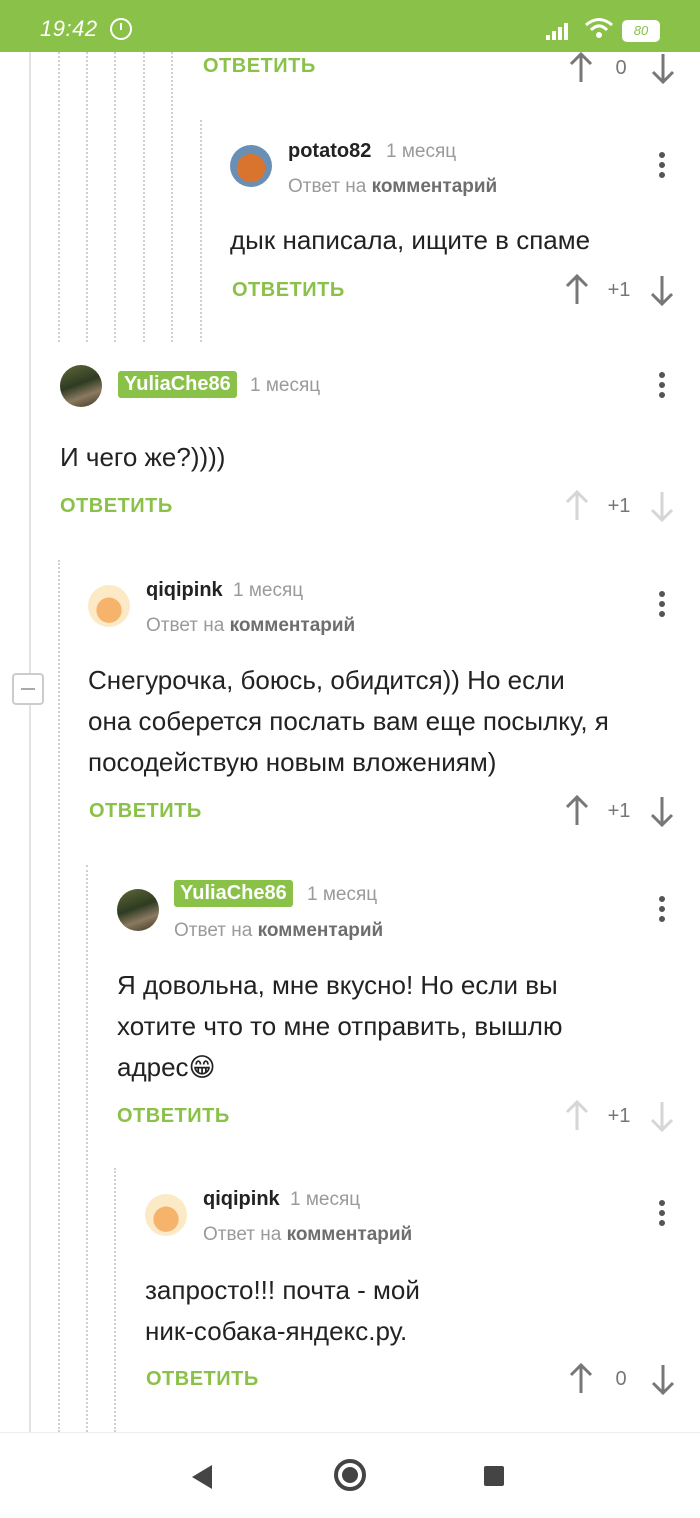  What do you see at coordinates (410, 240) in the screenshot?
I see `comment-text: дык написала, ищите в спаме` at bounding box center [410, 240].